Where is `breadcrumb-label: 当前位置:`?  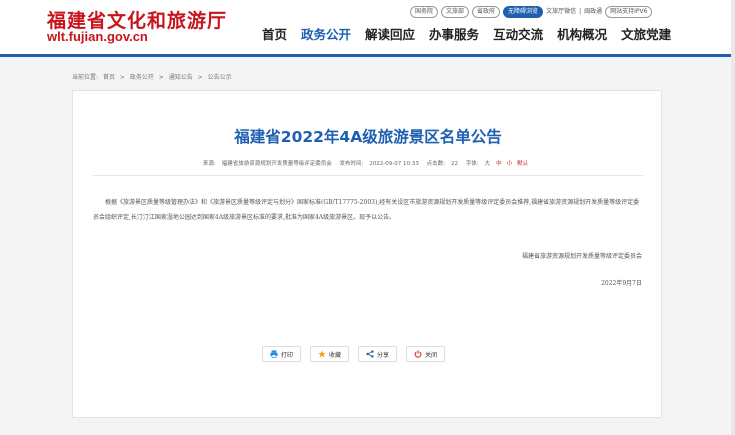 breadcrumb-label: 当前位置: is located at coordinates (85, 77).